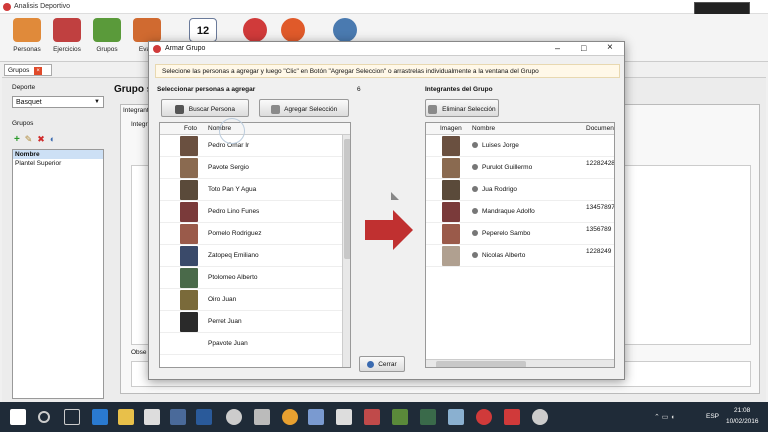 This screenshot has height=432, width=768. I want to click on language-indicator: ESP, so click(712, 416).